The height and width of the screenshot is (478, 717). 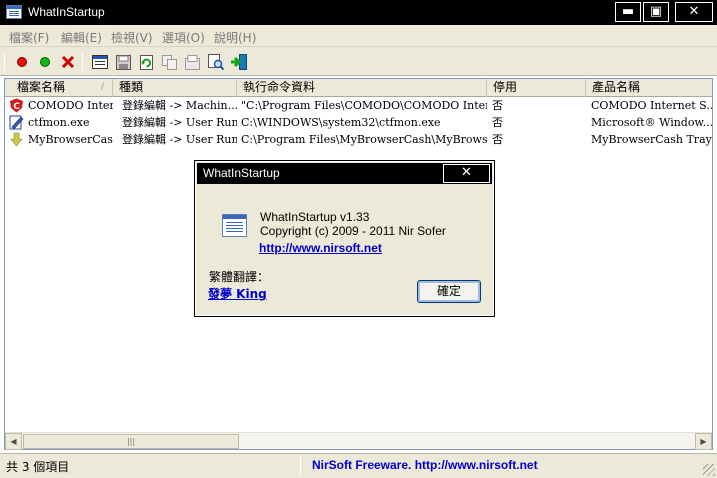 What do you see at coordinates (29, 37) in the screenshot?
I see `menu-file: 檔案(F)` at bounding box center [29, 37].